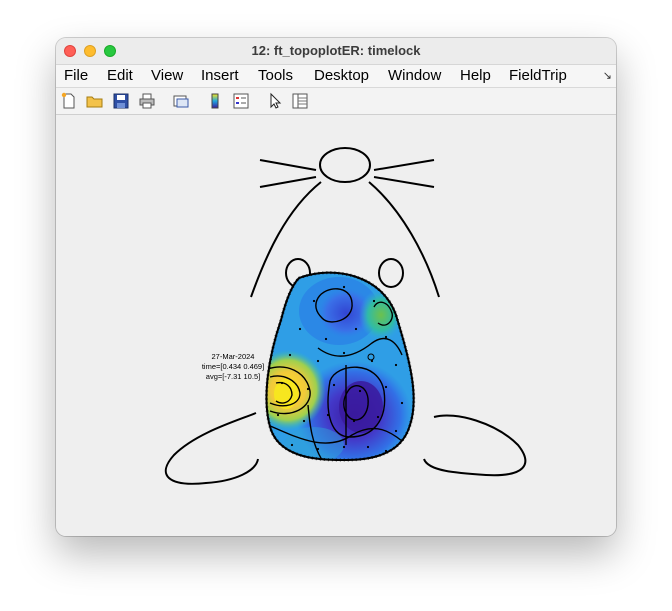  Describe the element at coordinates (215, 101) in the screenshot. I see `colorbar-icon` at that location.